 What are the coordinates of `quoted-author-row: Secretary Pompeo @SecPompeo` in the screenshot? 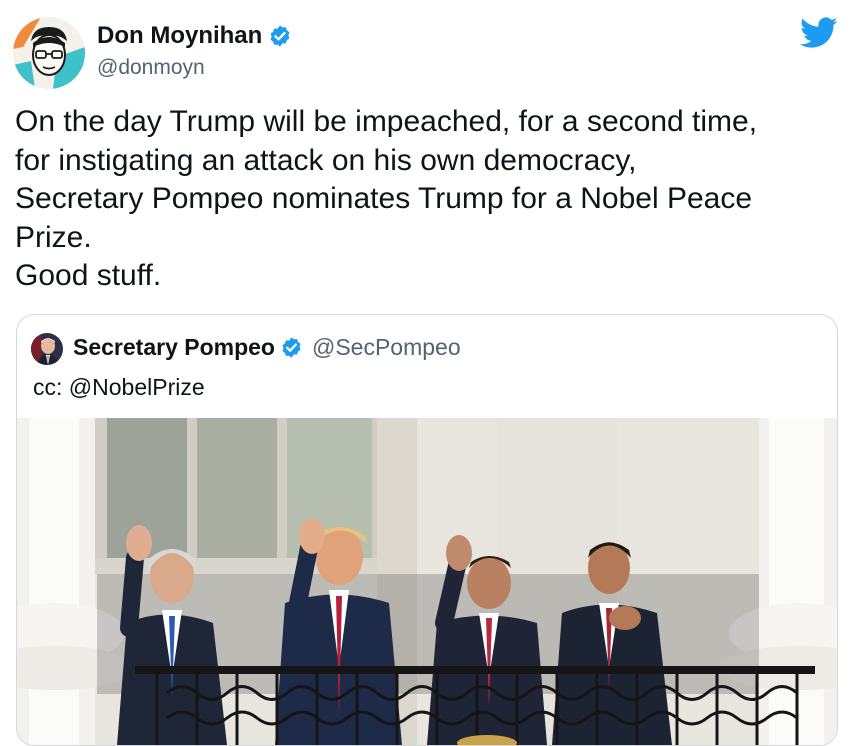 It's located at (267, 347).